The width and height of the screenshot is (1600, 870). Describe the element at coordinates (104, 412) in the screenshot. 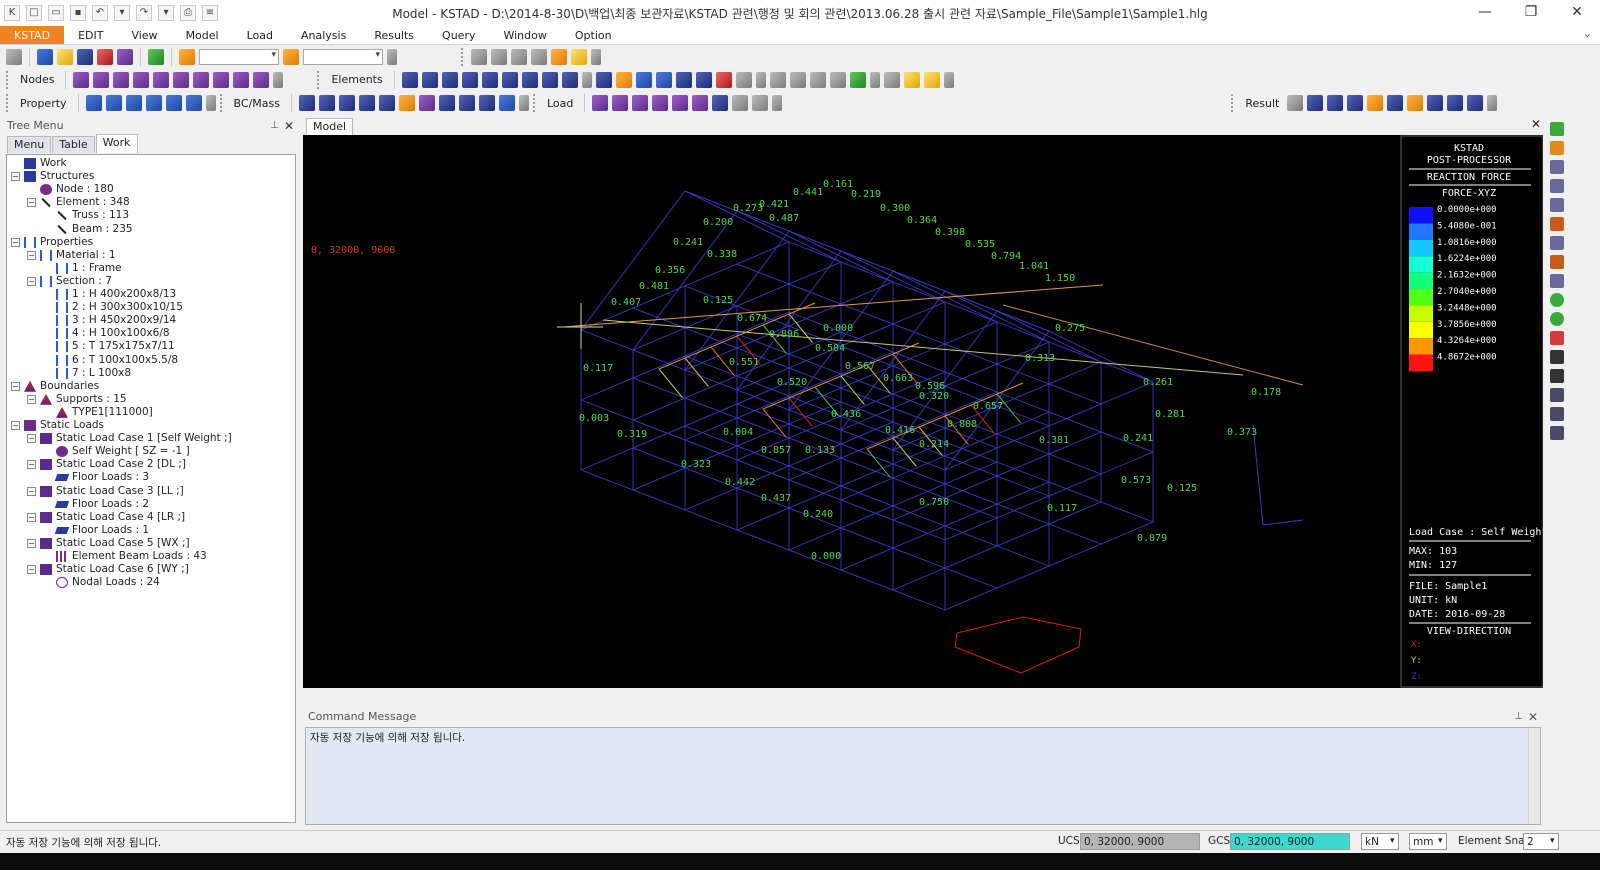

I see `tree-item: TYPE1[111000]` at that location.